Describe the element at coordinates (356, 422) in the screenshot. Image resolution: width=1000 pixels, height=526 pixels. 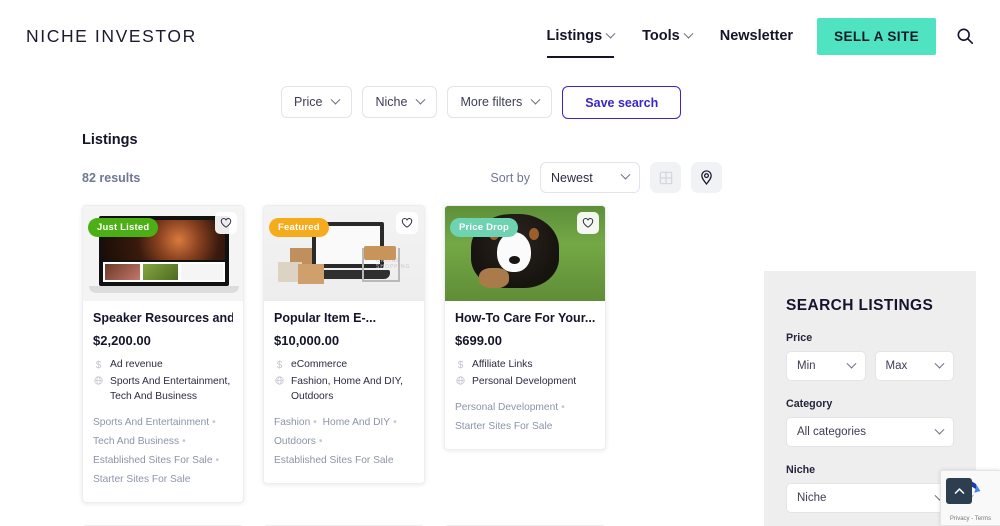
I see `listing-tag: Home And DIY` at that location.